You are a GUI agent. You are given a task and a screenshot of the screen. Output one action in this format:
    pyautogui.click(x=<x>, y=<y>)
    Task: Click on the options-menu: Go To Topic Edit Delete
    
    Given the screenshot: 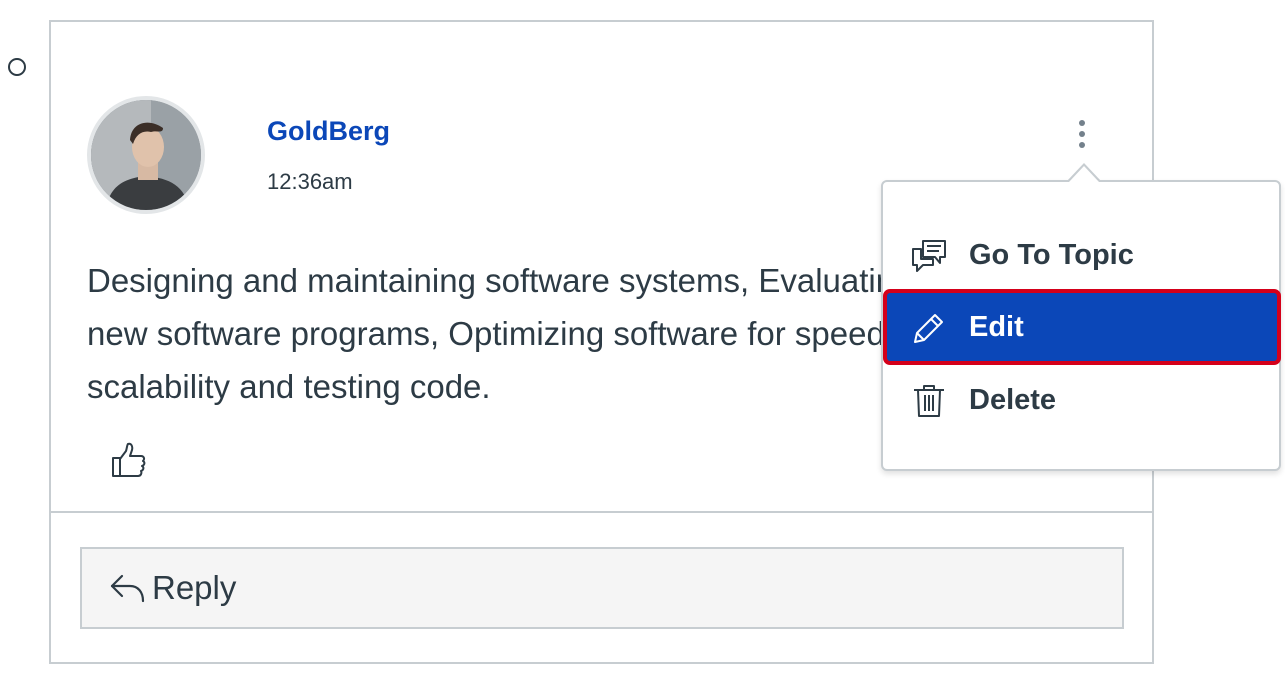 What is the action you would take?
    pyautogui.click(x=1081, y=325)
    